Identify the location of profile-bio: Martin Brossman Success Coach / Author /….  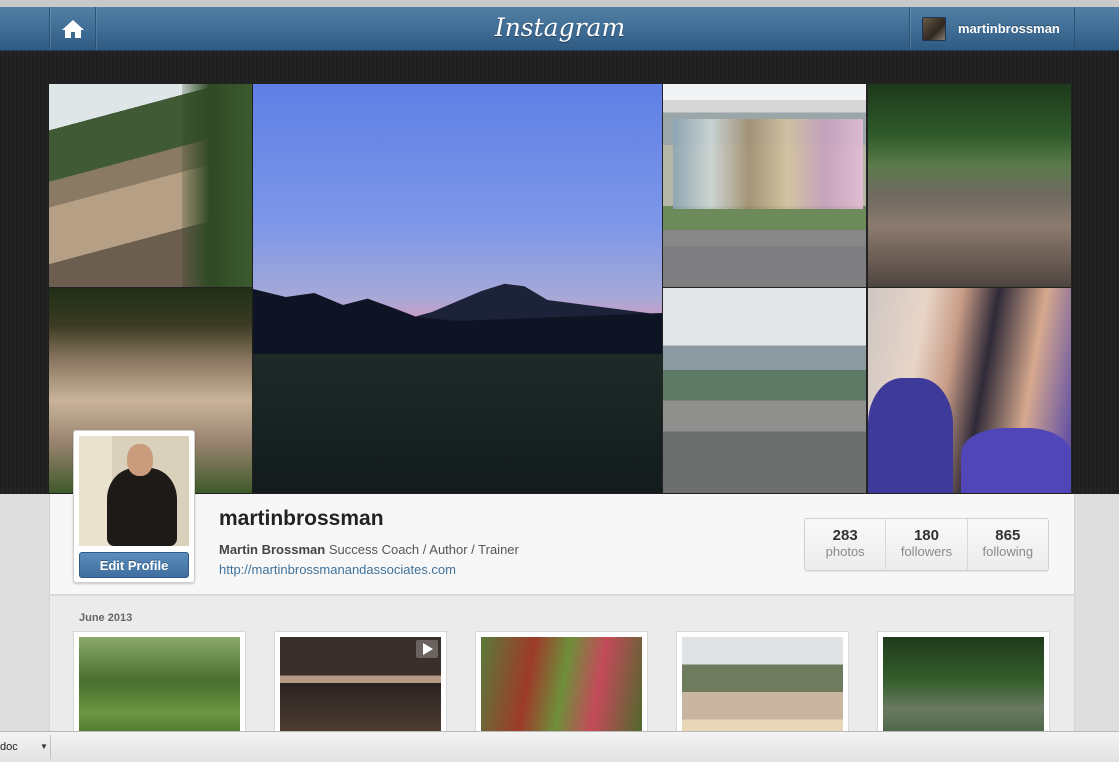
(369, 549).